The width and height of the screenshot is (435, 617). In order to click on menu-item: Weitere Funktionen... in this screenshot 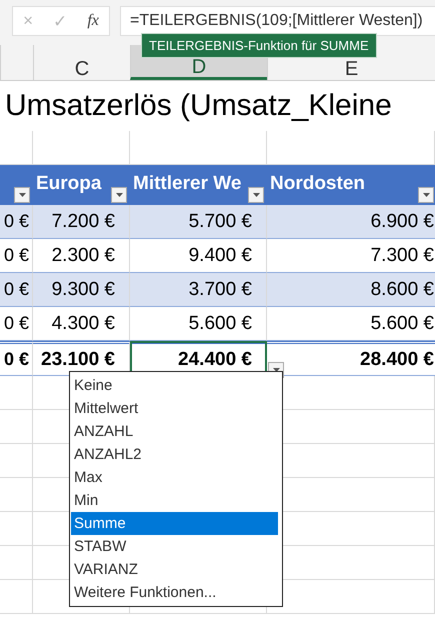, I will do `click(174, 592)`.